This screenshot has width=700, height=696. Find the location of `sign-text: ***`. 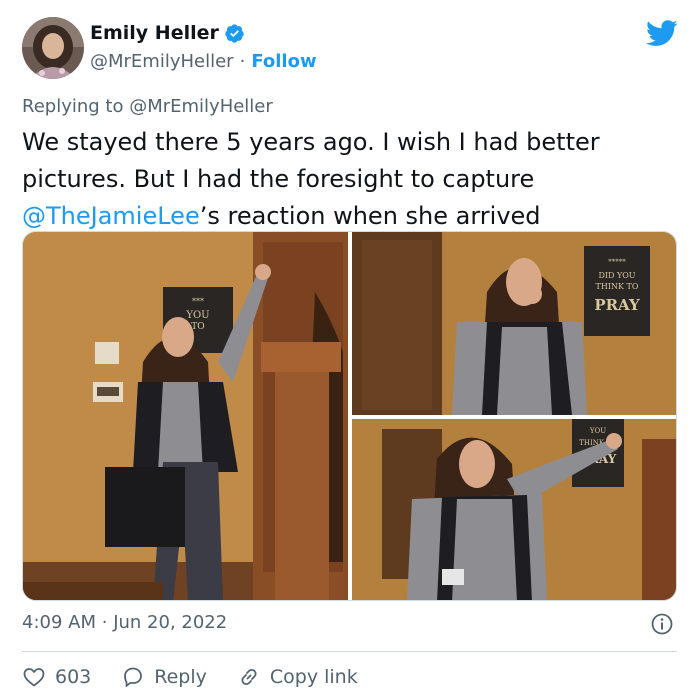

sign-text: *** is located at coordinates (198, 301).